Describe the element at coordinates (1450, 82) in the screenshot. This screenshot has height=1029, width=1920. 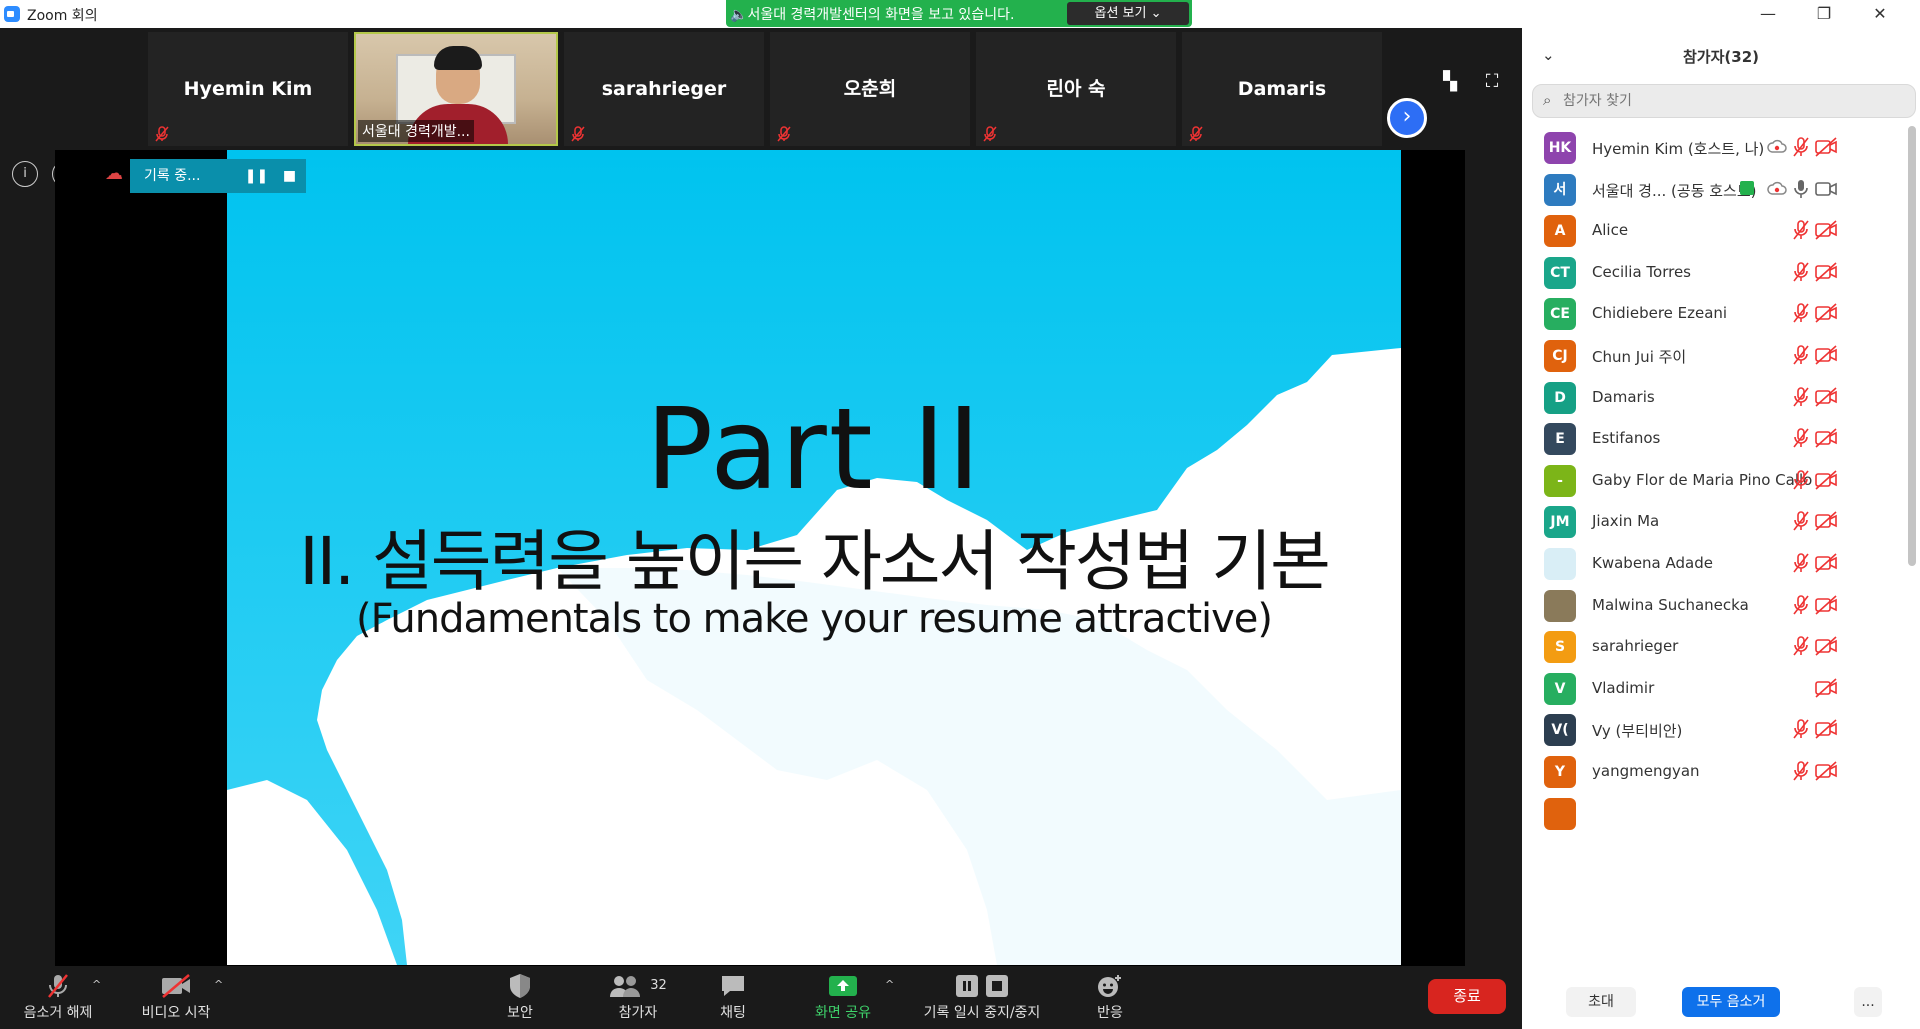
I see `view-layout-icon: ▚` at that location.